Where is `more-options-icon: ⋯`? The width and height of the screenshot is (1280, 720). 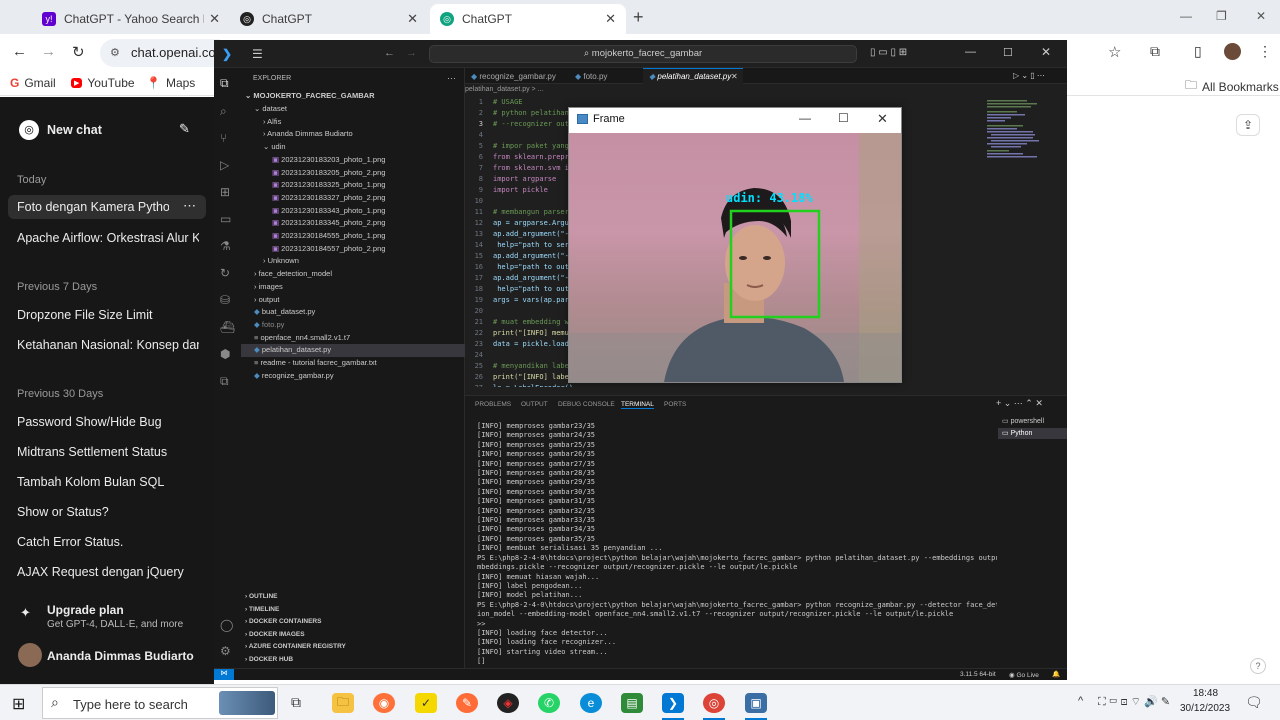
more-options-icon: ⋯ is located at coordinates (189, 206).